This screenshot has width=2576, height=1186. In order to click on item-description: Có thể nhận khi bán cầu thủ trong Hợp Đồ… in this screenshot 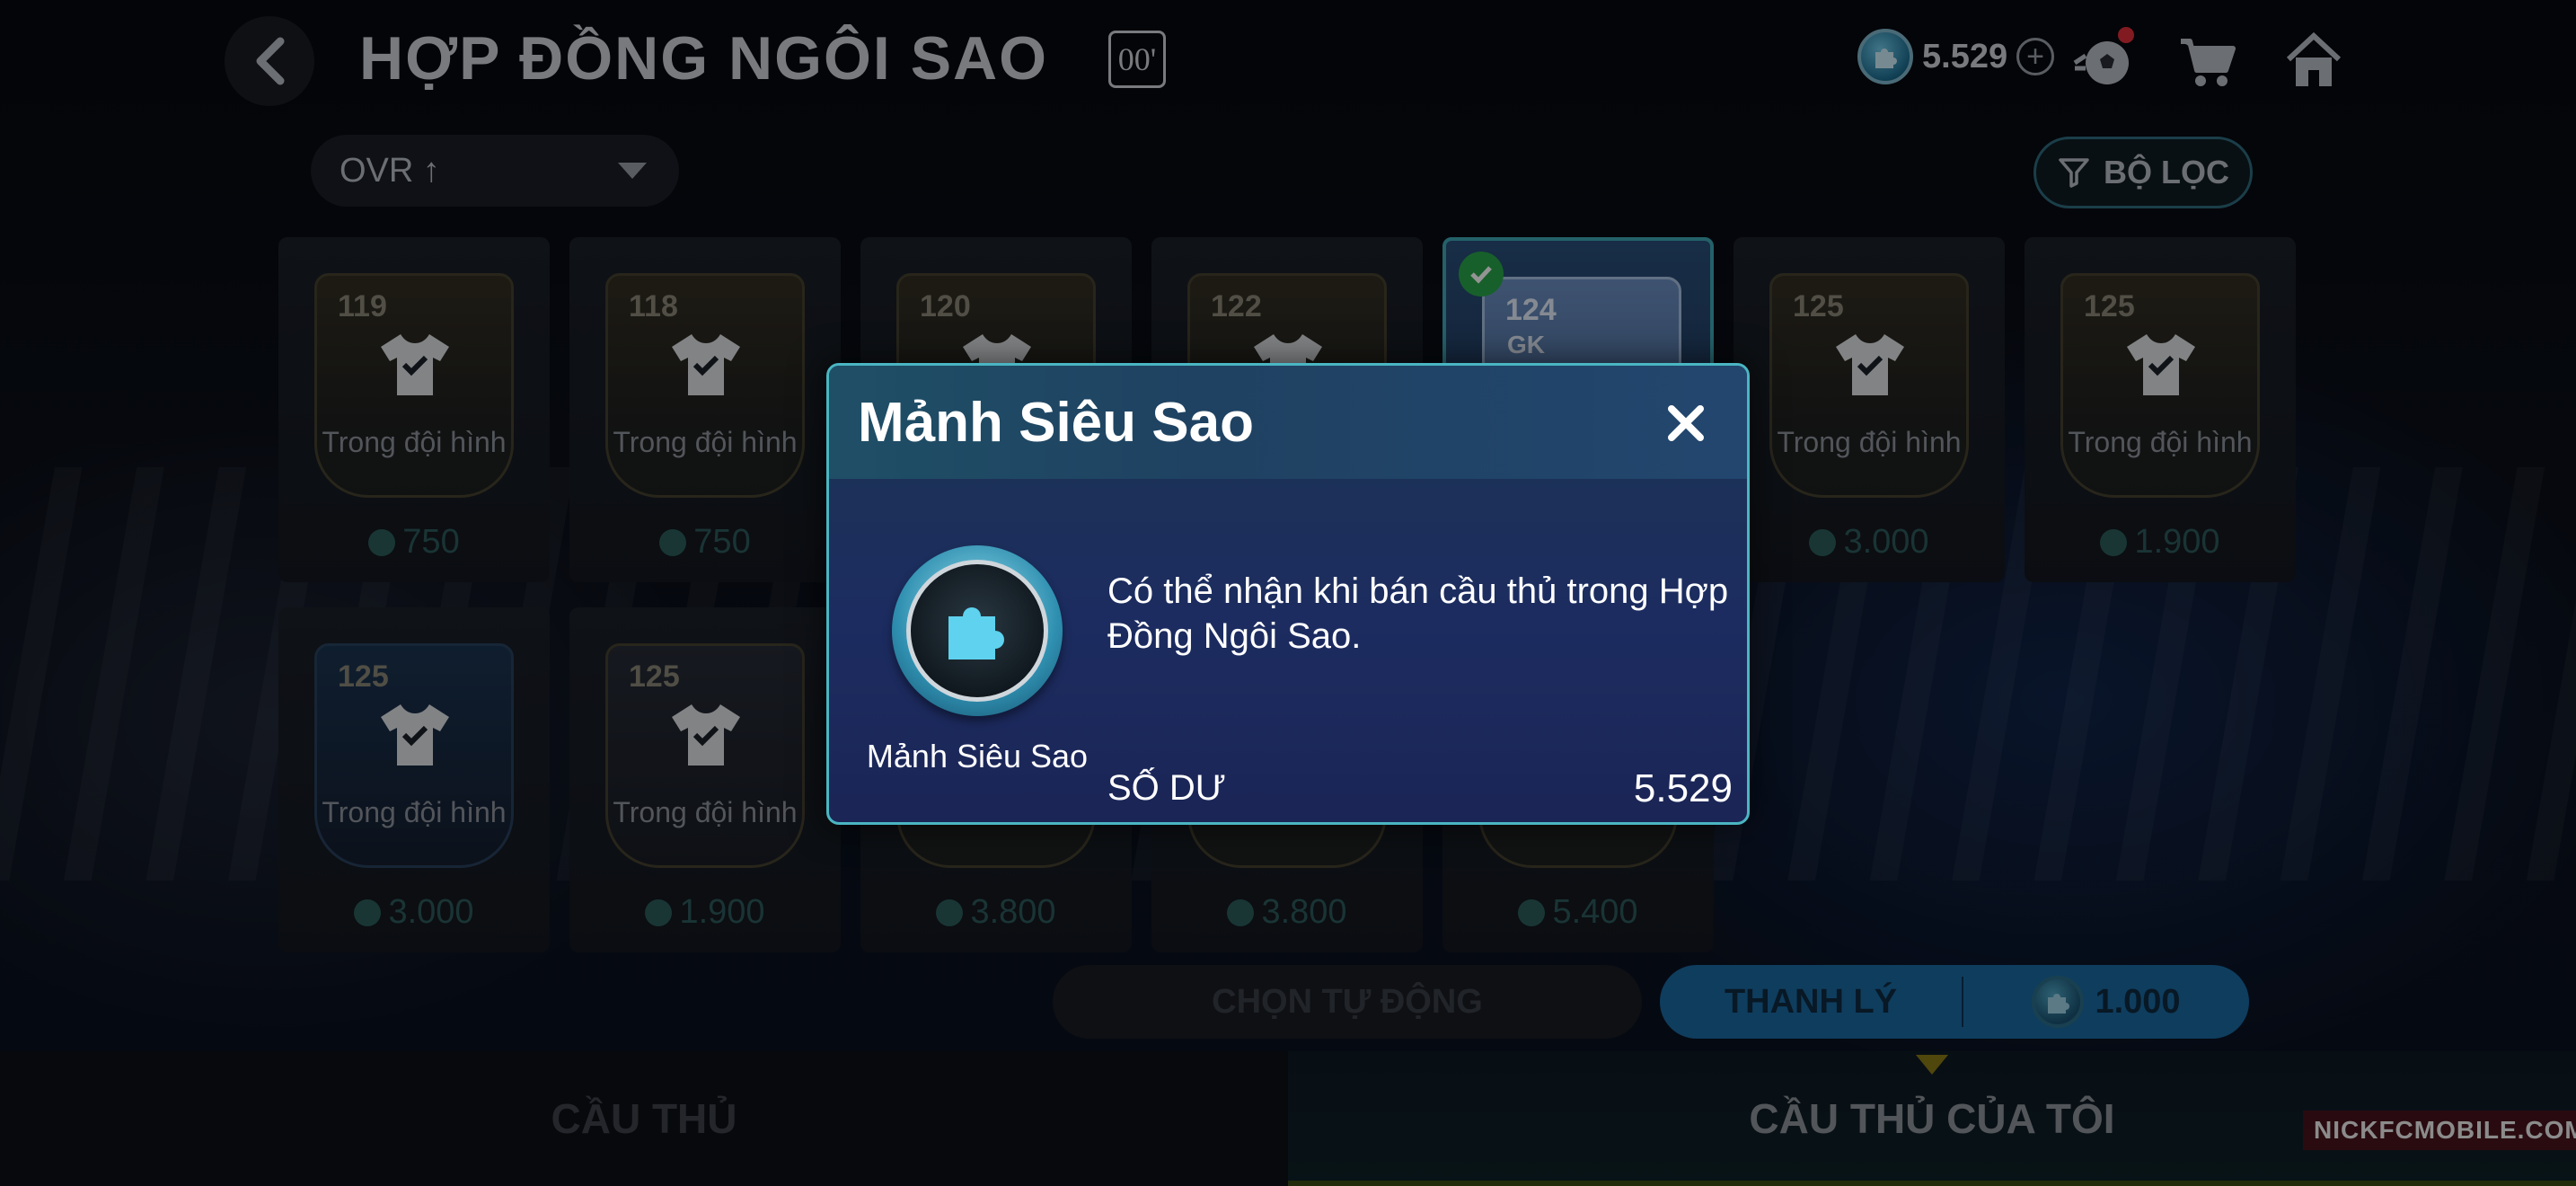, I will do `click(1418, 613)`.